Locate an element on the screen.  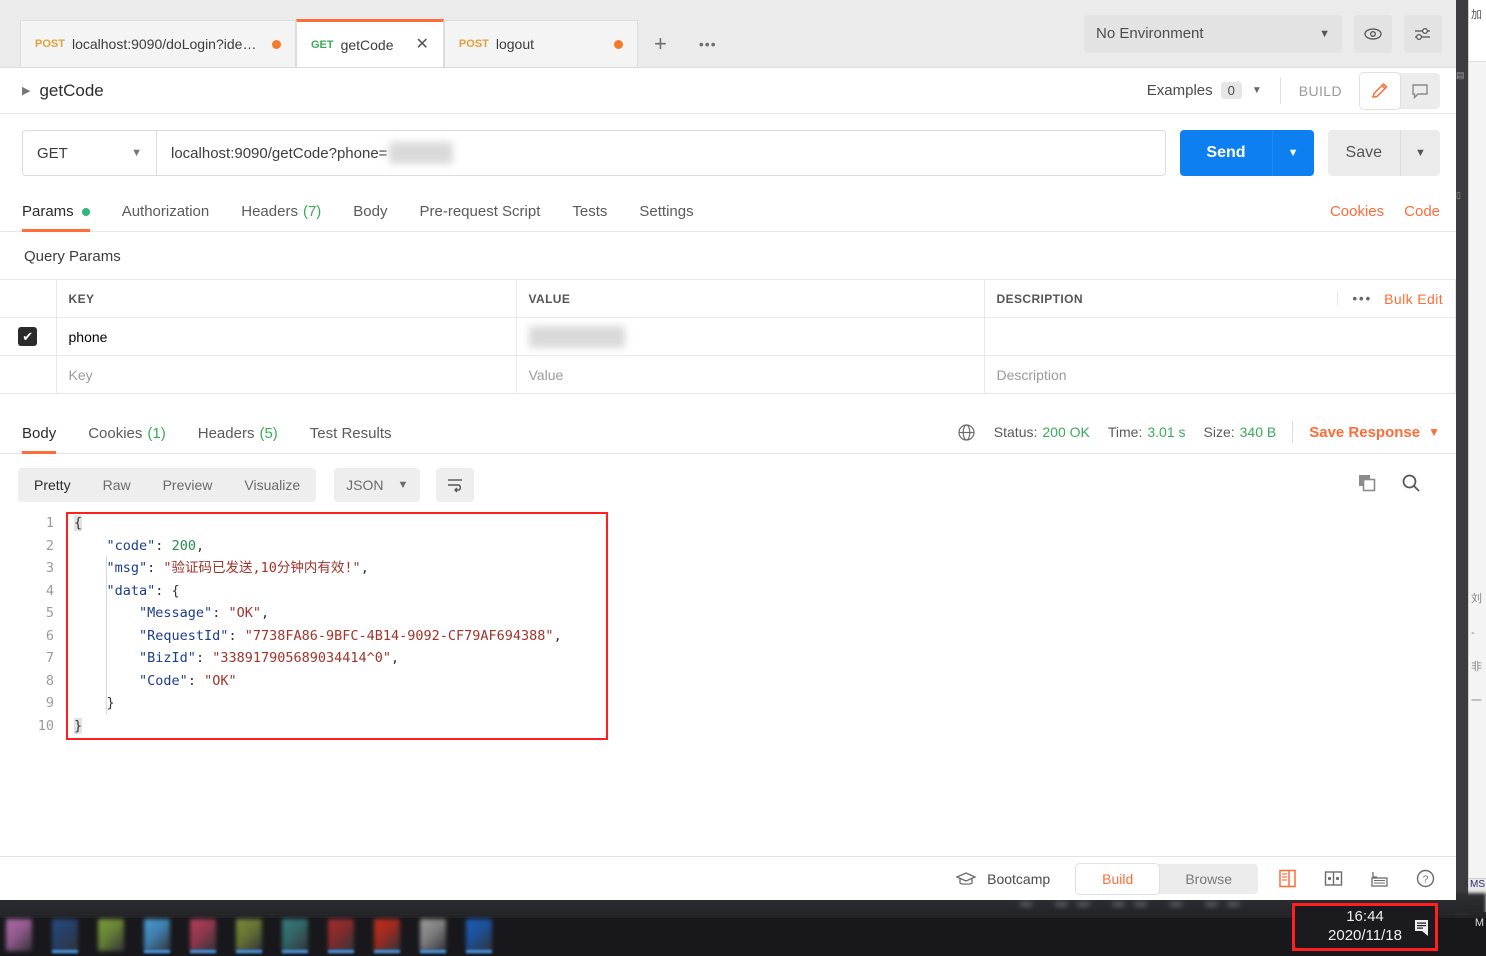
environment-quick-look-button is located at coordinates (1373, 33).